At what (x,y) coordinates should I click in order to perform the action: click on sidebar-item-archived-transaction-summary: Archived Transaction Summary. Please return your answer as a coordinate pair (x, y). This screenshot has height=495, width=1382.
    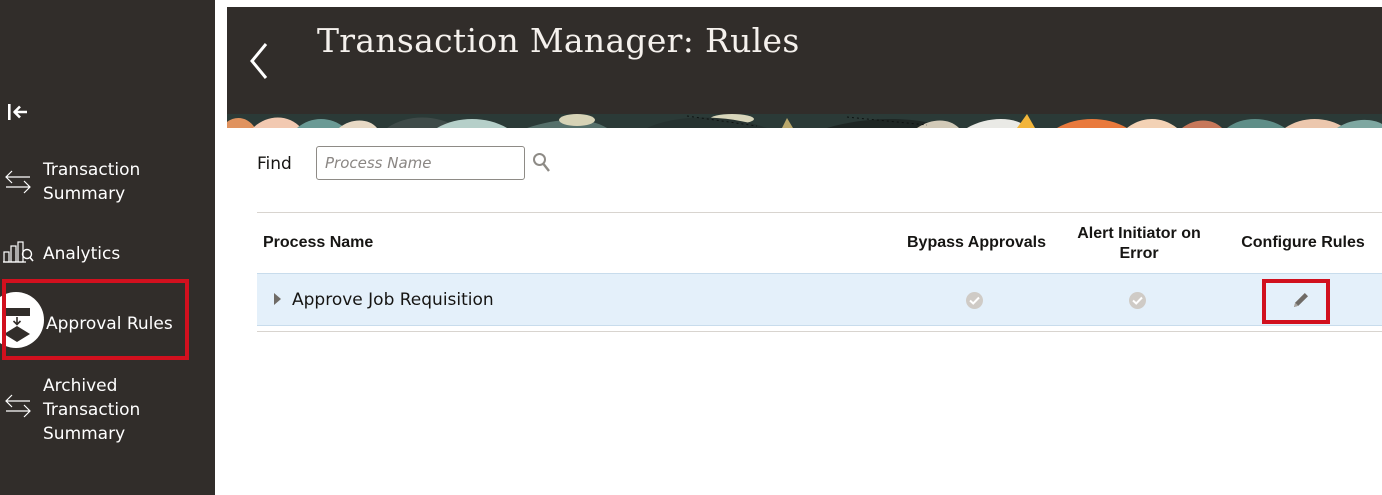
    Looking at the image, I should click on (107, 410).